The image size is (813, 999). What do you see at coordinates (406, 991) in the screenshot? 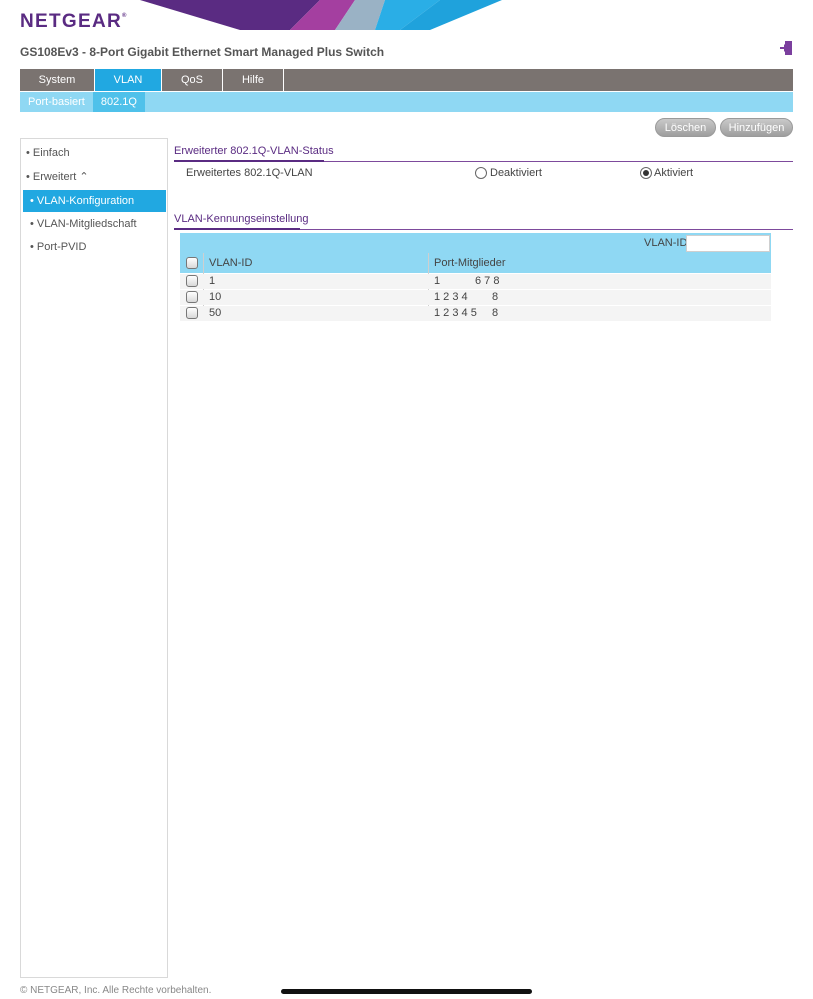
I see `home-indicator` at bounding box center [406, 991].